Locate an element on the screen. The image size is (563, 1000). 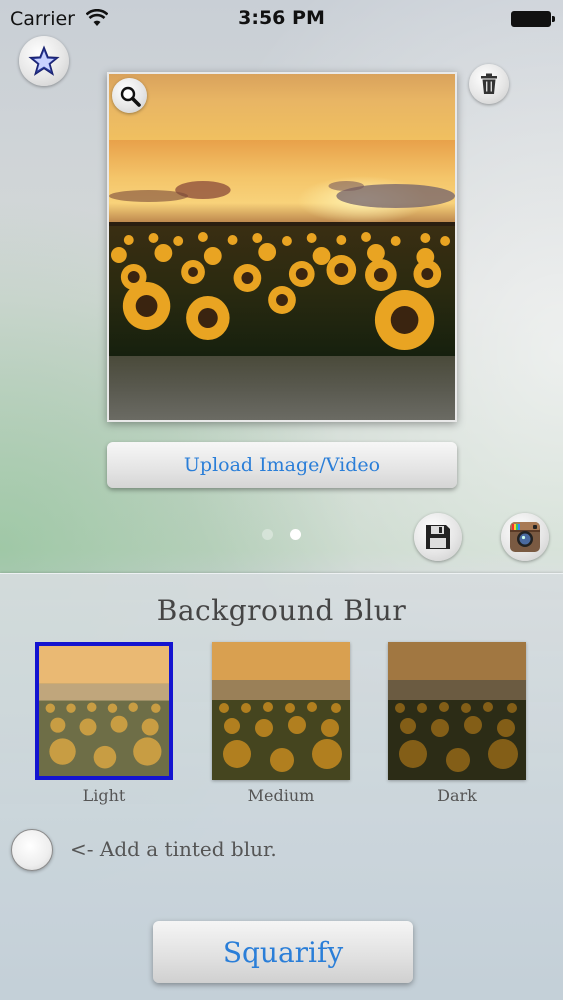
star-icon is located at coordinates (44, 60).